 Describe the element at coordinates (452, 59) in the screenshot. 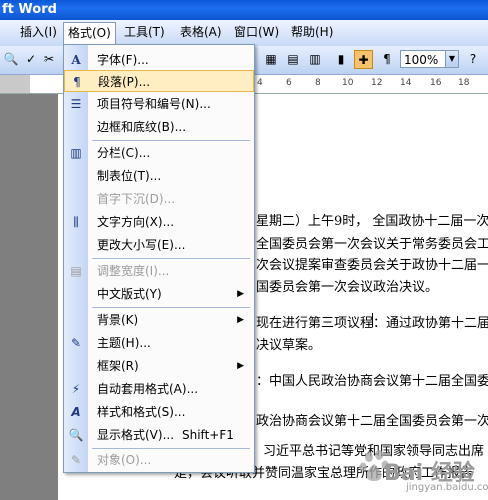

I see `zoom-dropdown-icon: ▼` at that location.